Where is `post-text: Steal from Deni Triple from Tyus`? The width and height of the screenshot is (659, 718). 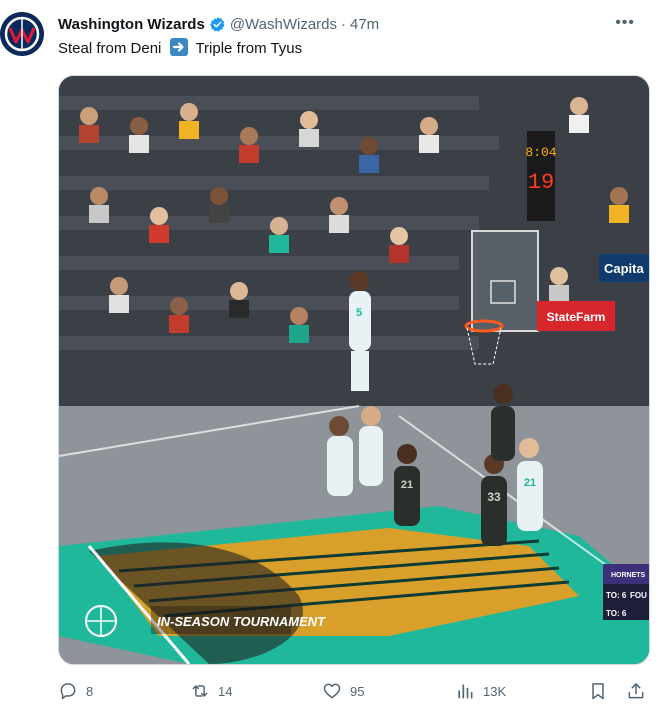 post-text: Steal from Deni Triple from Tyus is located at coordinates (180, 48).